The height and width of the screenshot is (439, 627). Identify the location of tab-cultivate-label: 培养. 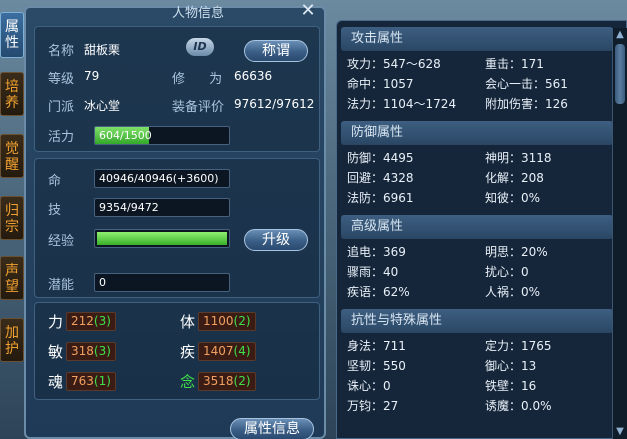
(12, 95).